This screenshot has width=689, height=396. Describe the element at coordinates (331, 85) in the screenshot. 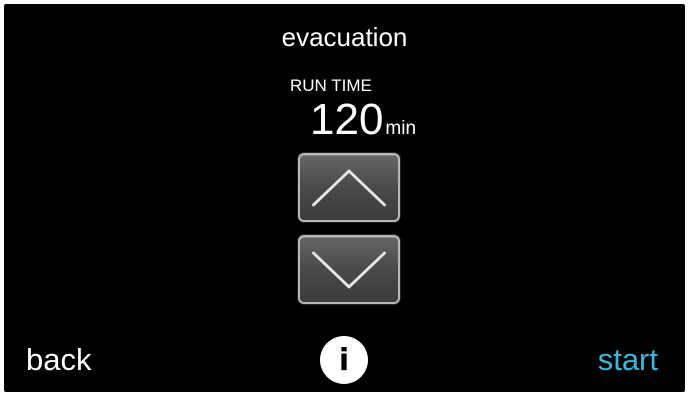

I see `run-time-label: RUN TIME` at that location.